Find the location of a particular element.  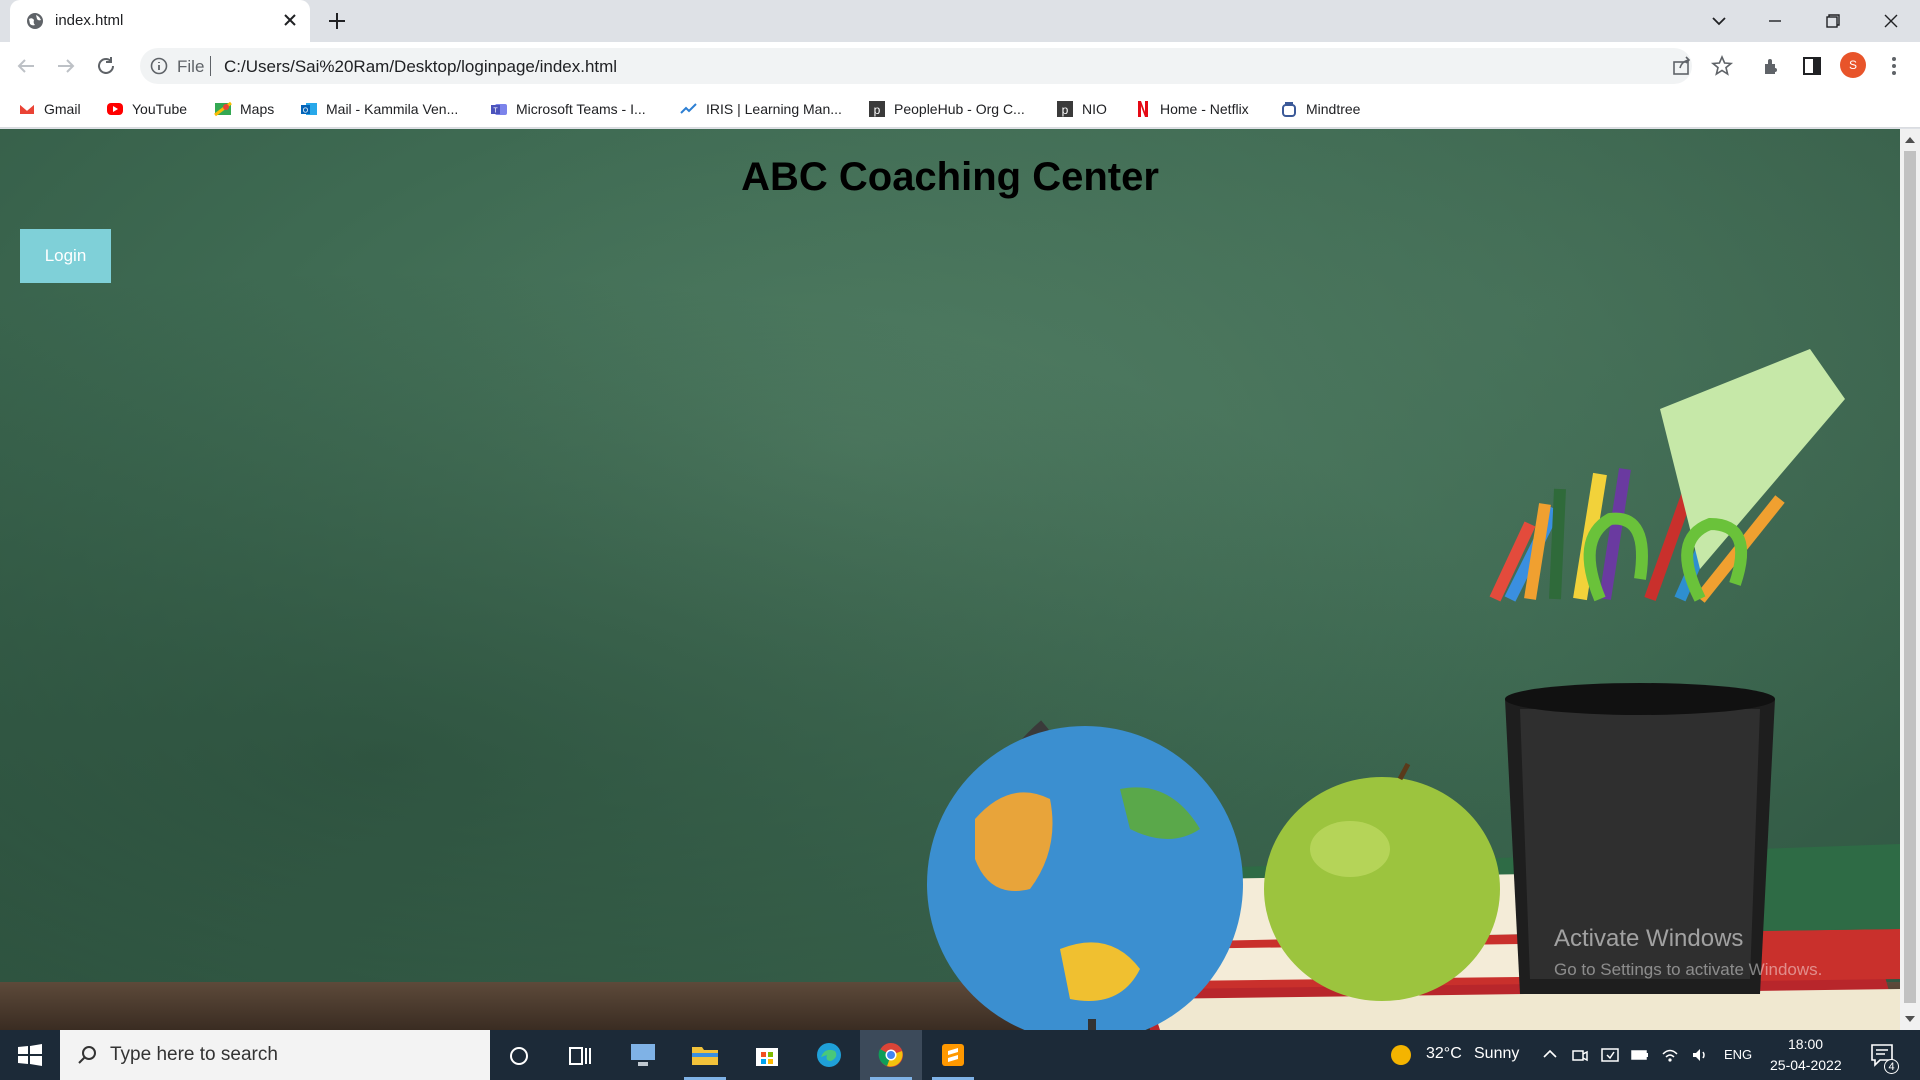

url-separator is located at coordinates (210, 66).